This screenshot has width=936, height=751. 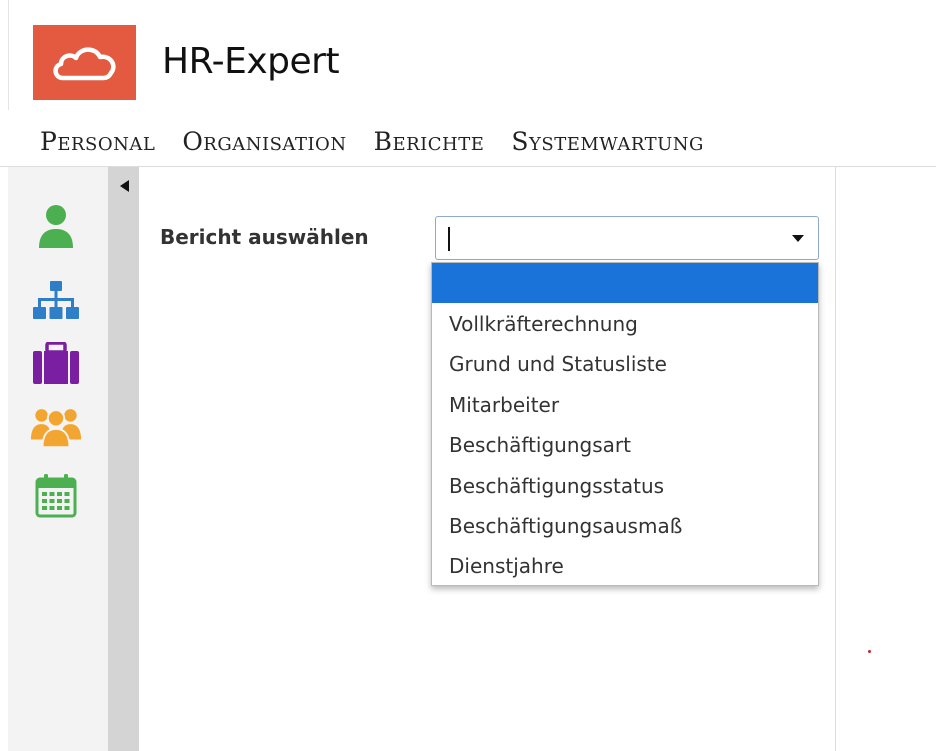 What do you see at coordinates (264, 141) in the screenshot?
I see `nav-item-organisation: Organisation` at bounding box center [264, 141].